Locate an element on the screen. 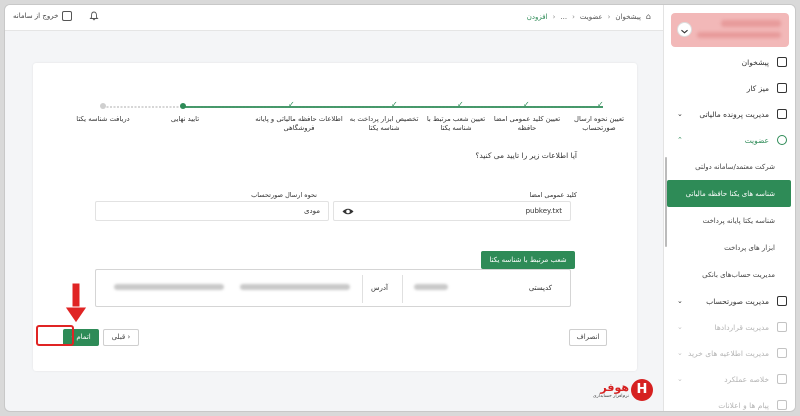 The width and height of the screenshot is (800, 416). step-label: تایید نهایی is located at coordinates (185, 119).